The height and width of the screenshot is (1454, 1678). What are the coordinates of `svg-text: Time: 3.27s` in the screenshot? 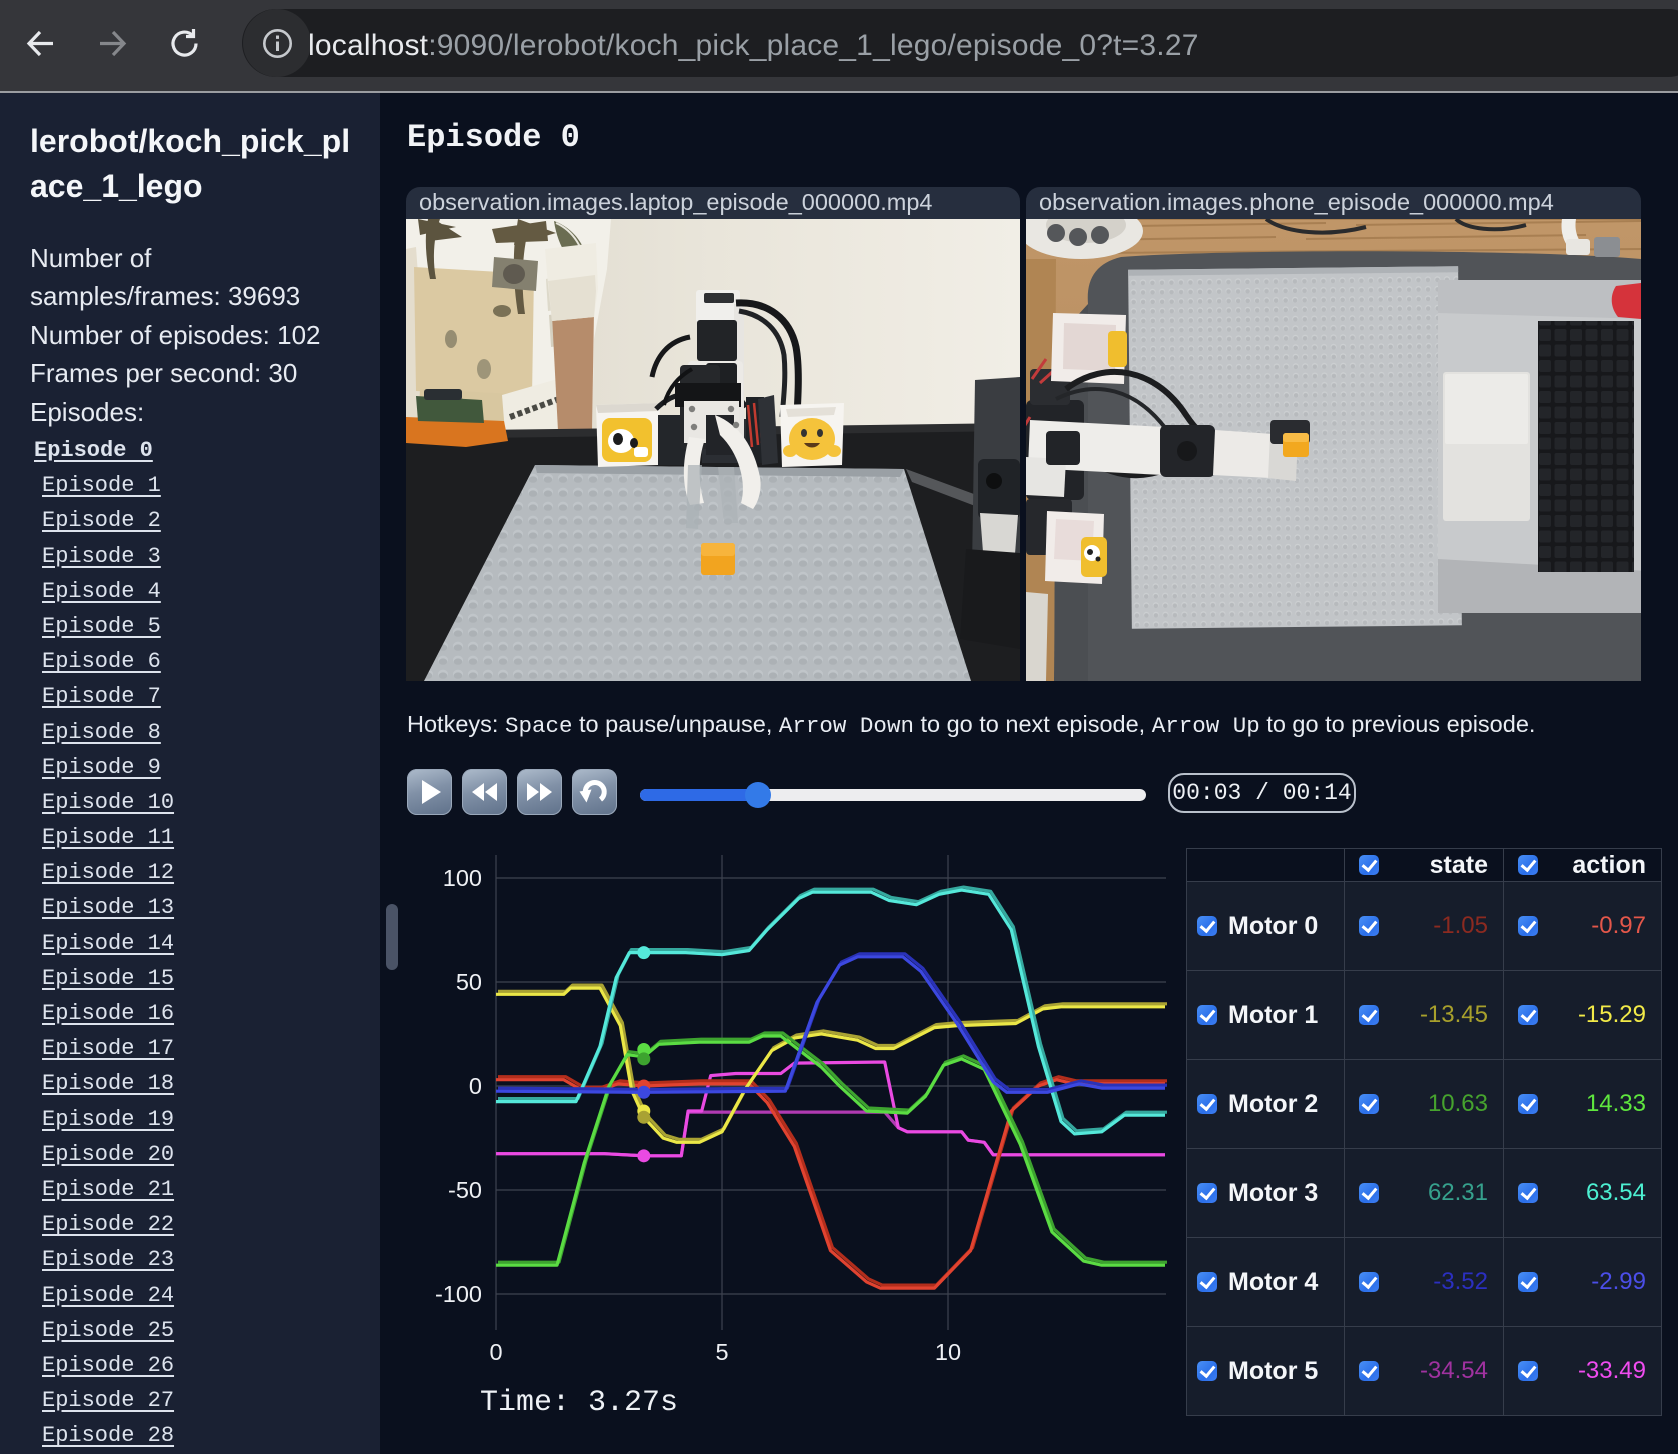 It's located at (579, 1403).